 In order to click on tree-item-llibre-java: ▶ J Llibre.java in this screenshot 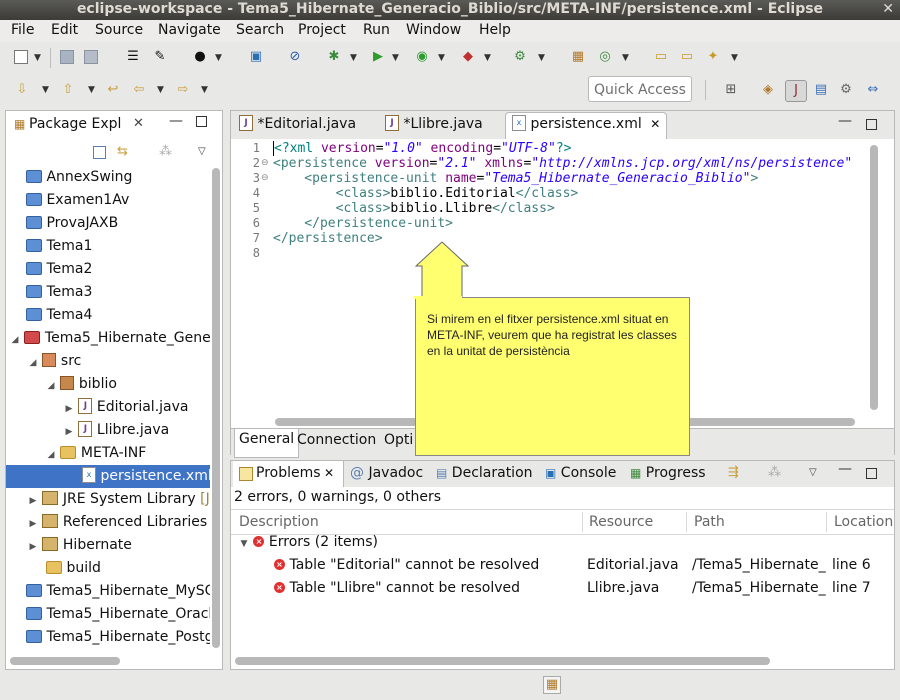, I will do `click(108, 430)`.